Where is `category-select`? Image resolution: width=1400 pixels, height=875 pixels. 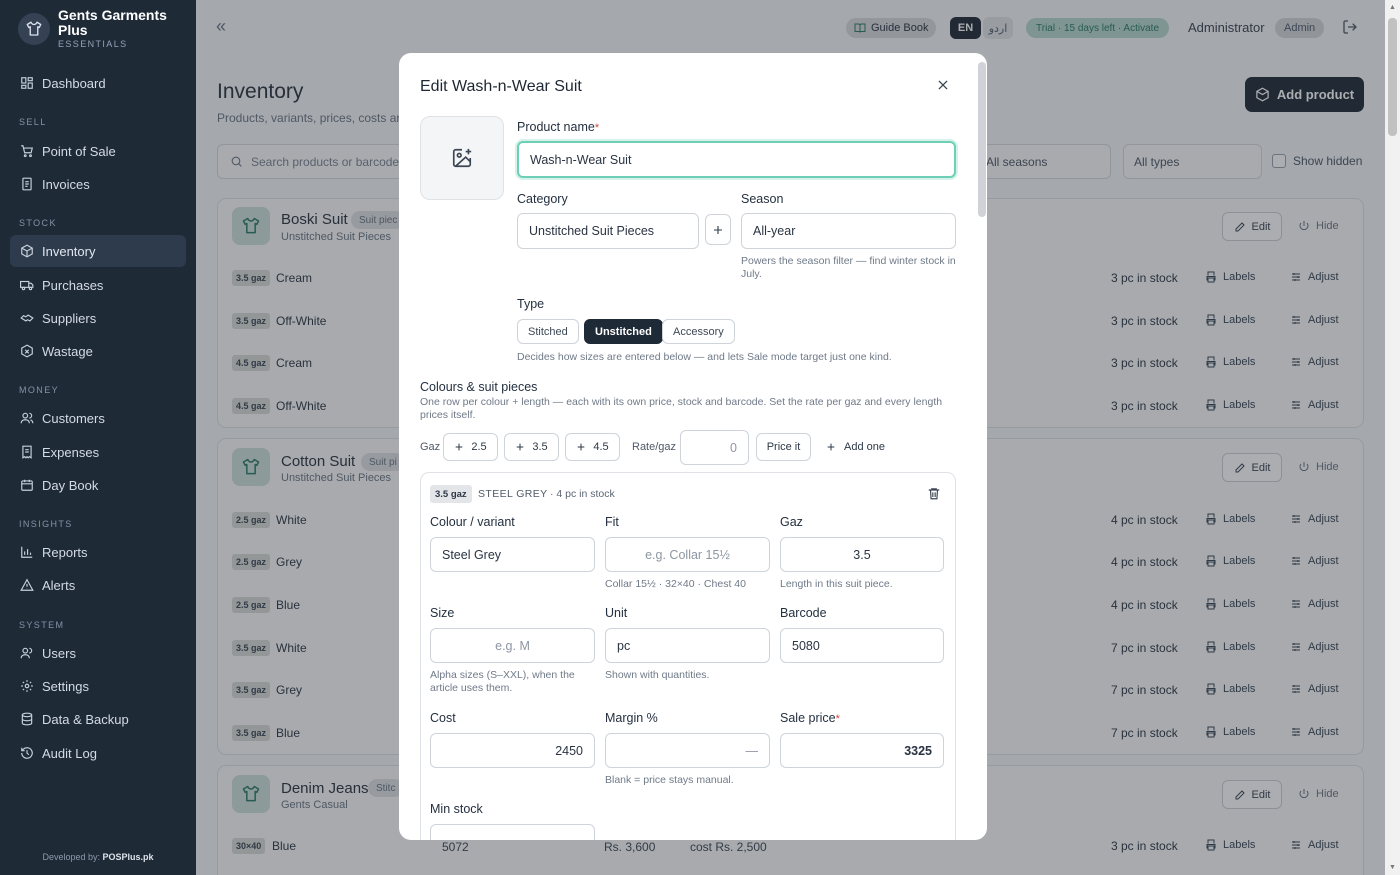 category-select is located at coordinates (608, 231).